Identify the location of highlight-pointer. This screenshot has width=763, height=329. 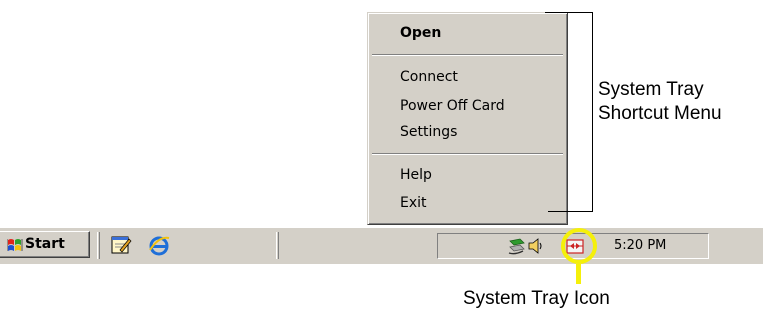
(578, 274).